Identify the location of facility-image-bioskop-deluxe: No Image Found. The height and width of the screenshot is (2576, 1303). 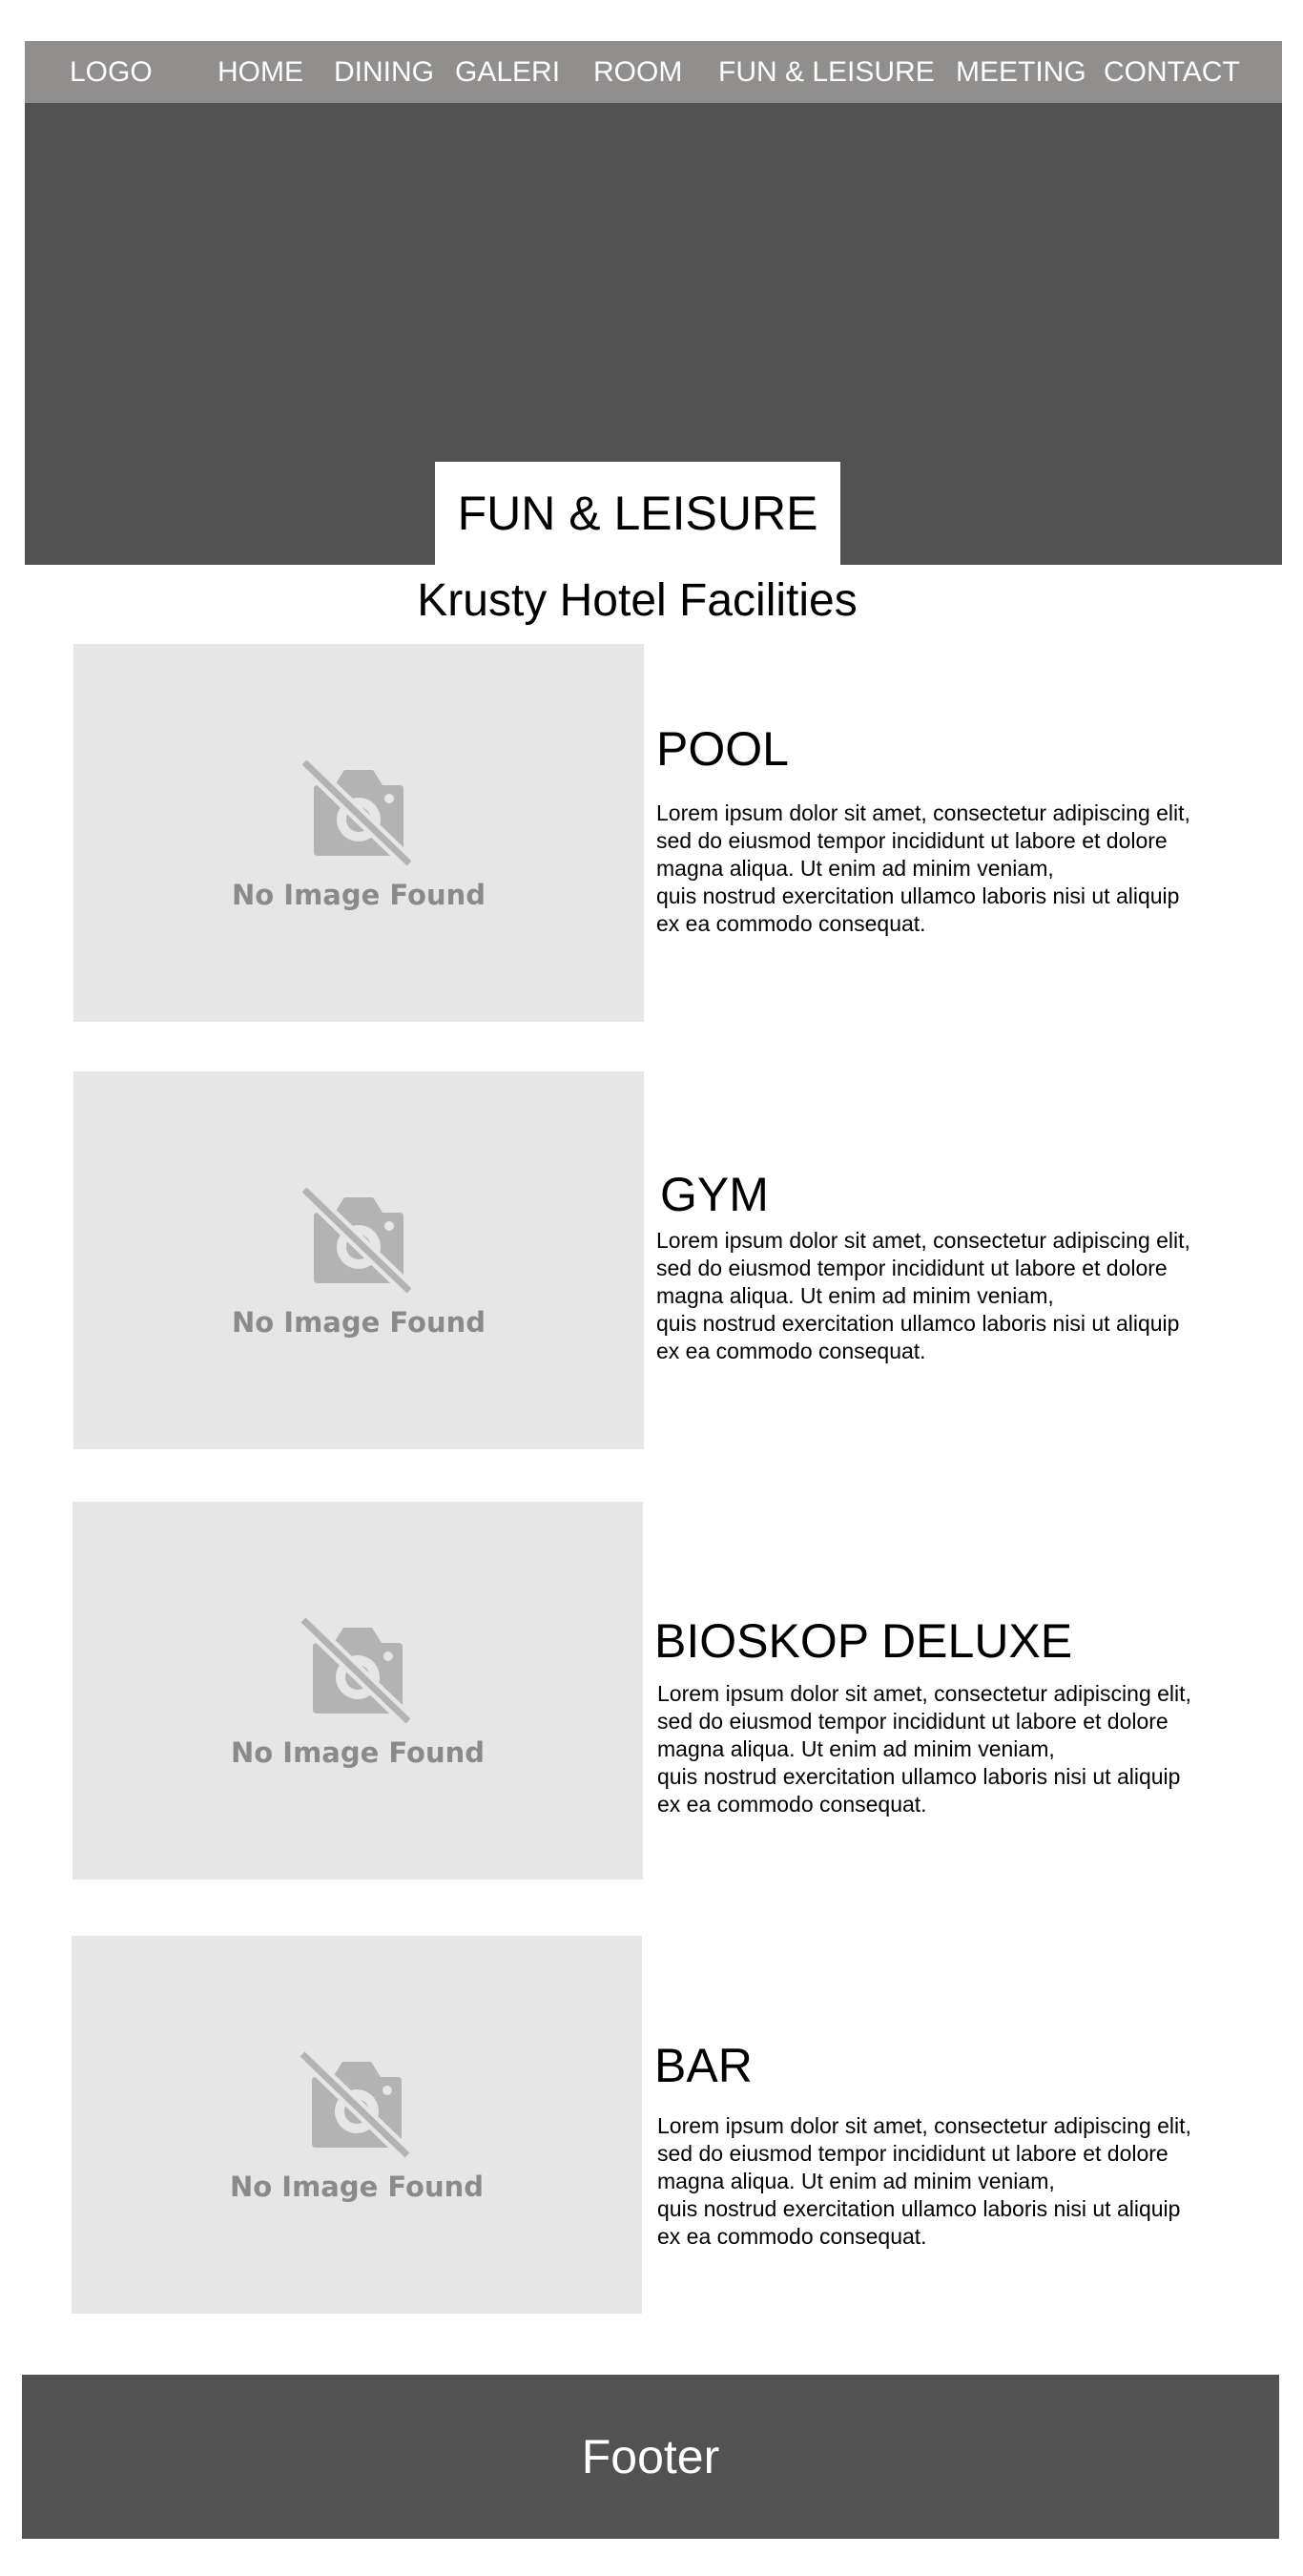
(357, 1691).